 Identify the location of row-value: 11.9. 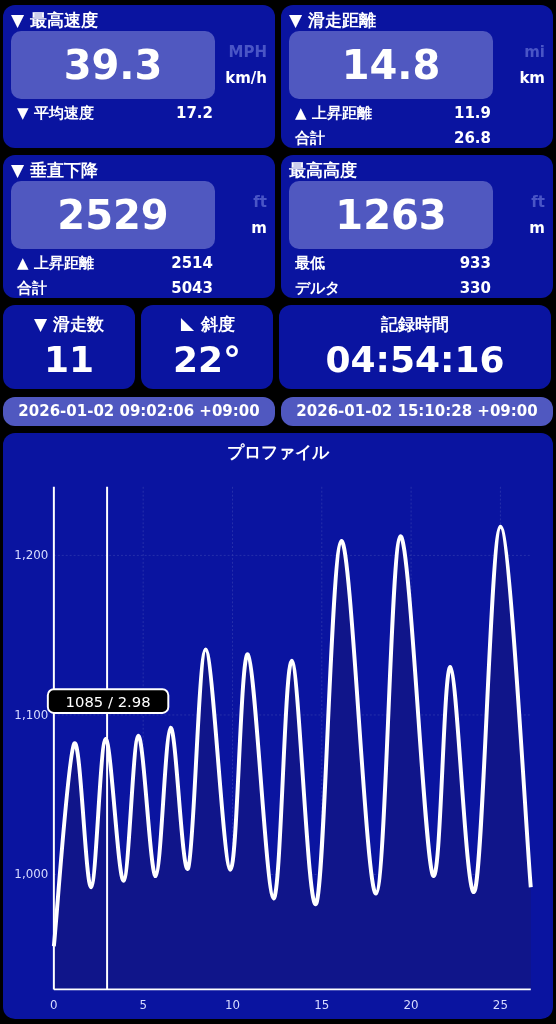
(472, 113).